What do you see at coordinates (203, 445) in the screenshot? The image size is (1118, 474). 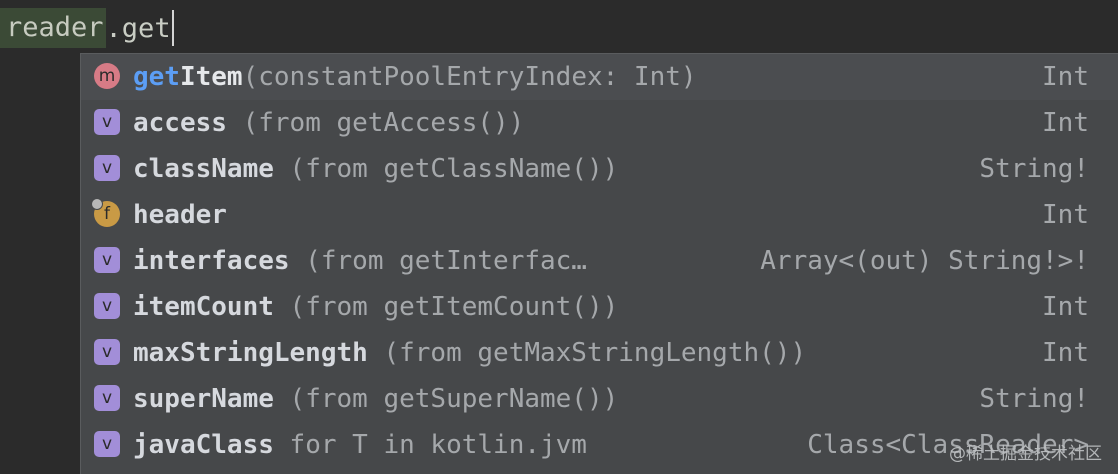 I see `item-name: javaClass` at bounding box center [203, 445].